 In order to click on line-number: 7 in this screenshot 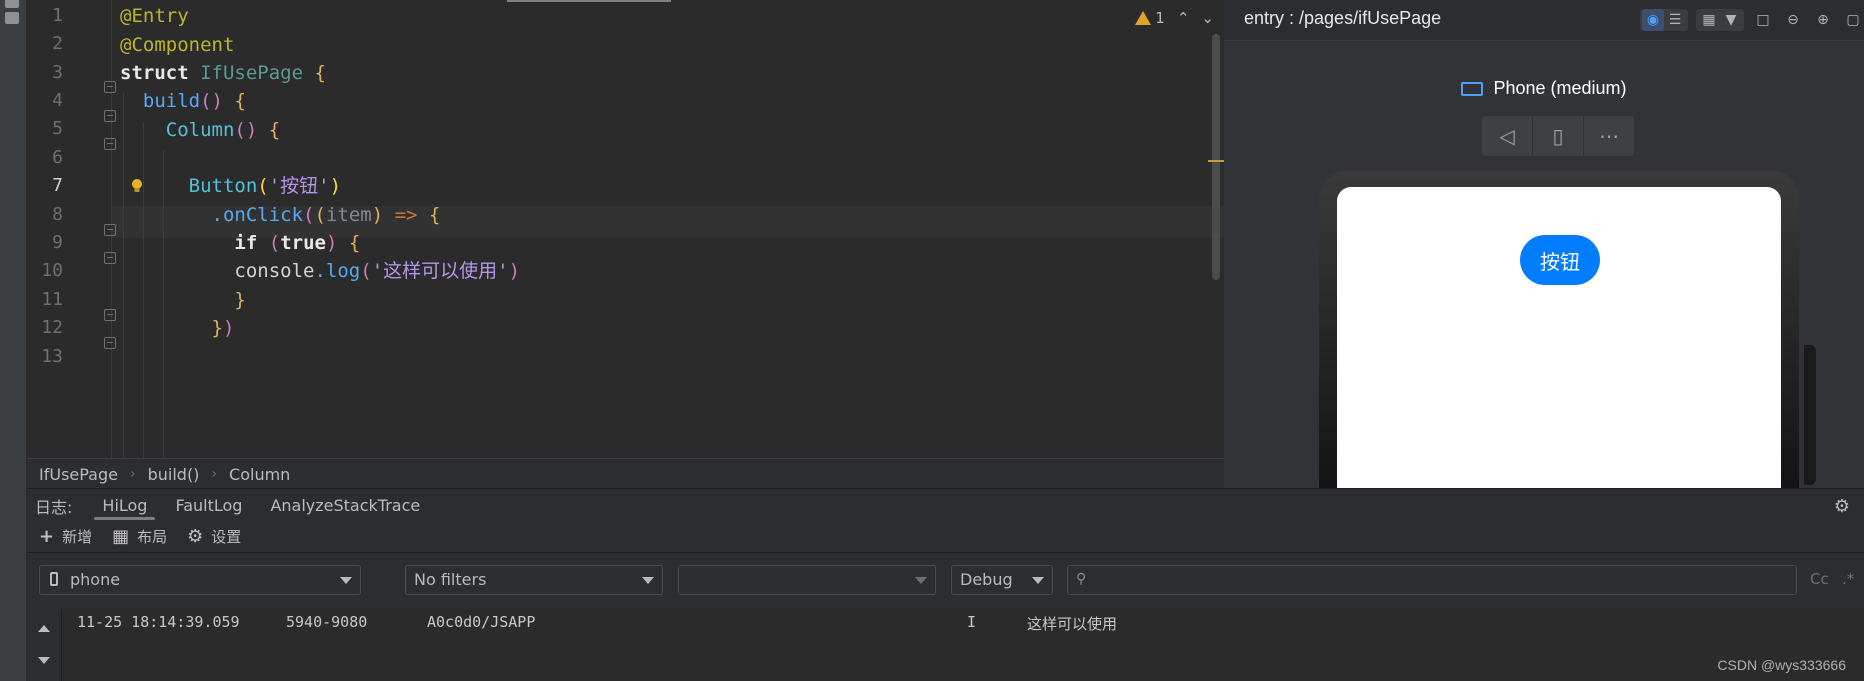, I will do `click(57, 185)`.